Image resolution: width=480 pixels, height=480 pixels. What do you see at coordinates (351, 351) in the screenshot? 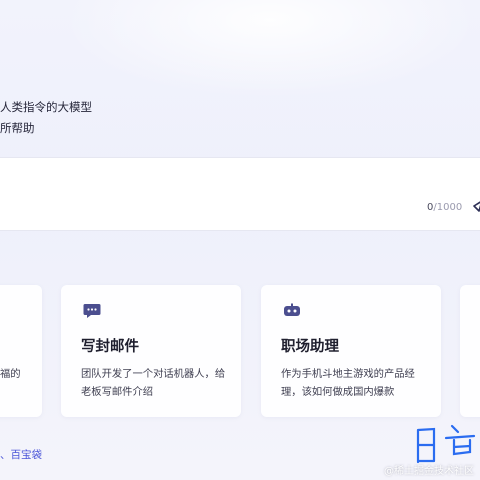
I see `prompt-card-work-assistant: 职场助理 作为手机斗地主游戏的产品经理，该如何做成国内爆款` at bounding box center [351, 351].